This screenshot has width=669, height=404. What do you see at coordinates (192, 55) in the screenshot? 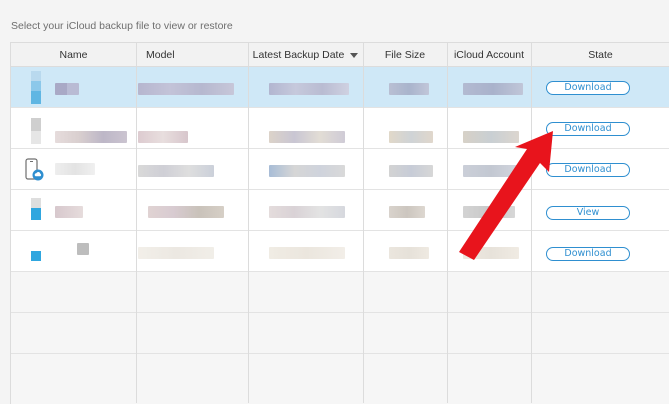
I see `col-header-model: Model` at bounding box center [192, 55].